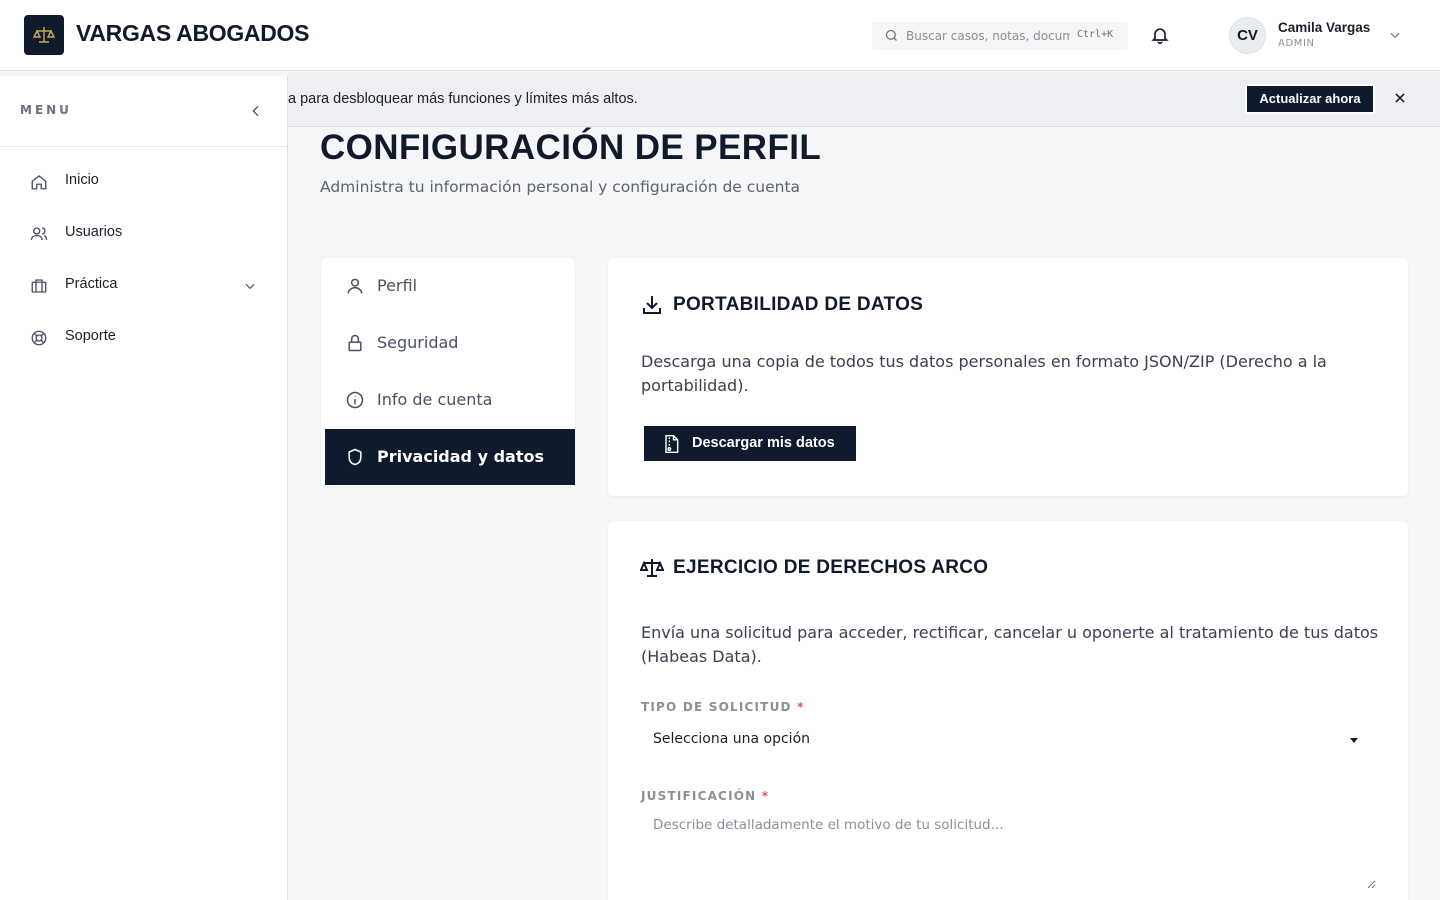  I want to click on search-input, so click(988, 36).